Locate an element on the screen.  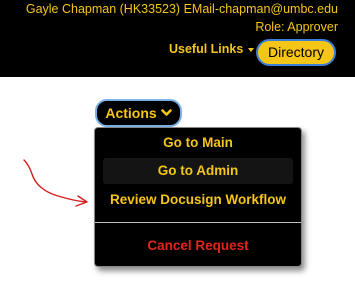
red-arrow-annotation is located at coordinates (55, 183).